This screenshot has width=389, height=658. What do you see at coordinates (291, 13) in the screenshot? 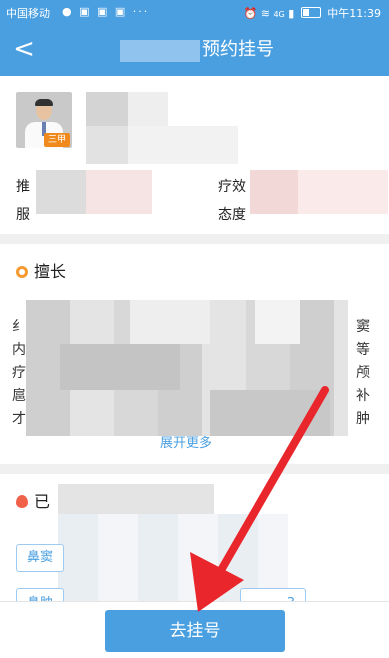
I see `signal-icon: ▮` at bounding box center [291, 13].